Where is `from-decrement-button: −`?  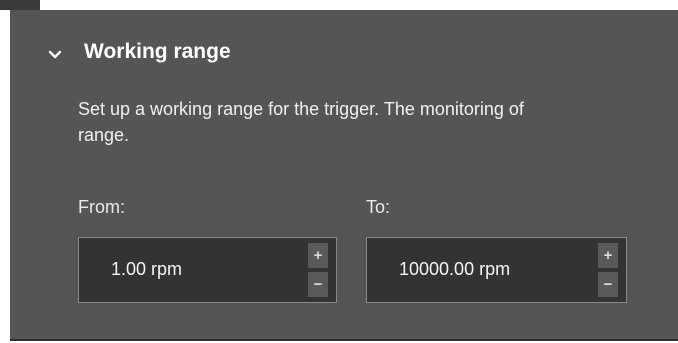 from-decrement-button: − is located at coordinates (318, 284).